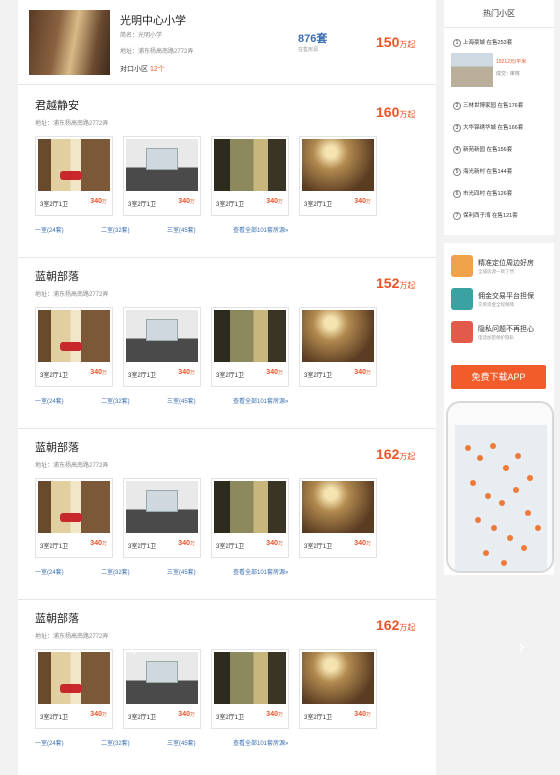  Describe the element at coordinates (462, 266) in the screenshot. I see `map-pin-icon` at that location.